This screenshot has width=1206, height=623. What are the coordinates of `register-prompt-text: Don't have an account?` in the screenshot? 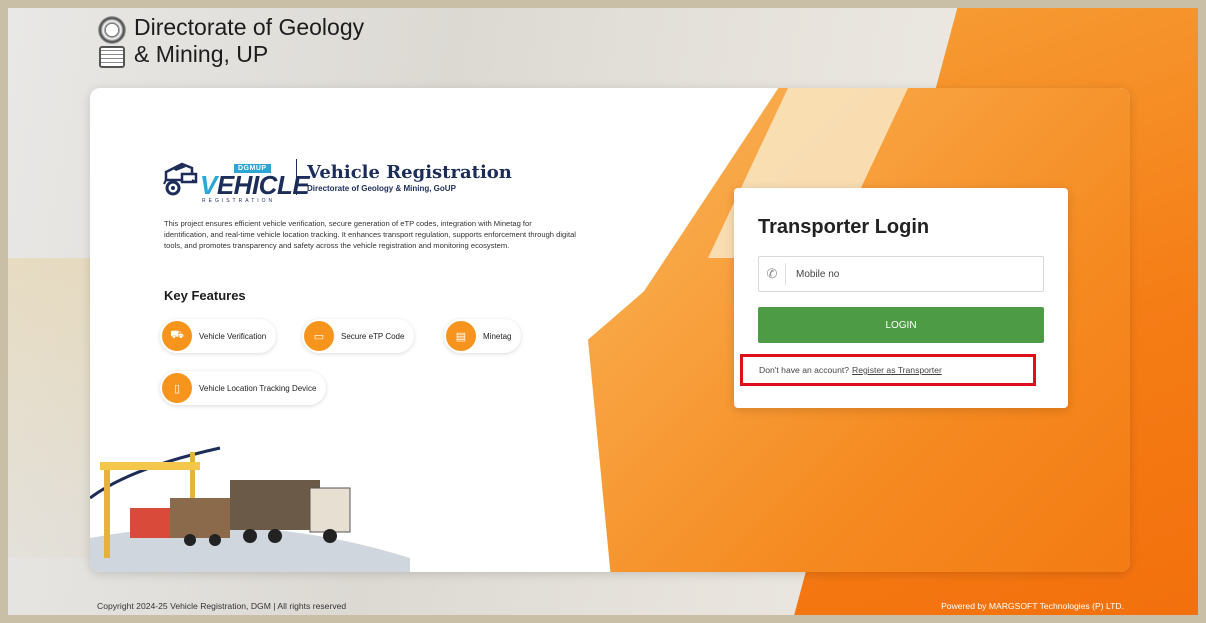 It's located at (804, 370).